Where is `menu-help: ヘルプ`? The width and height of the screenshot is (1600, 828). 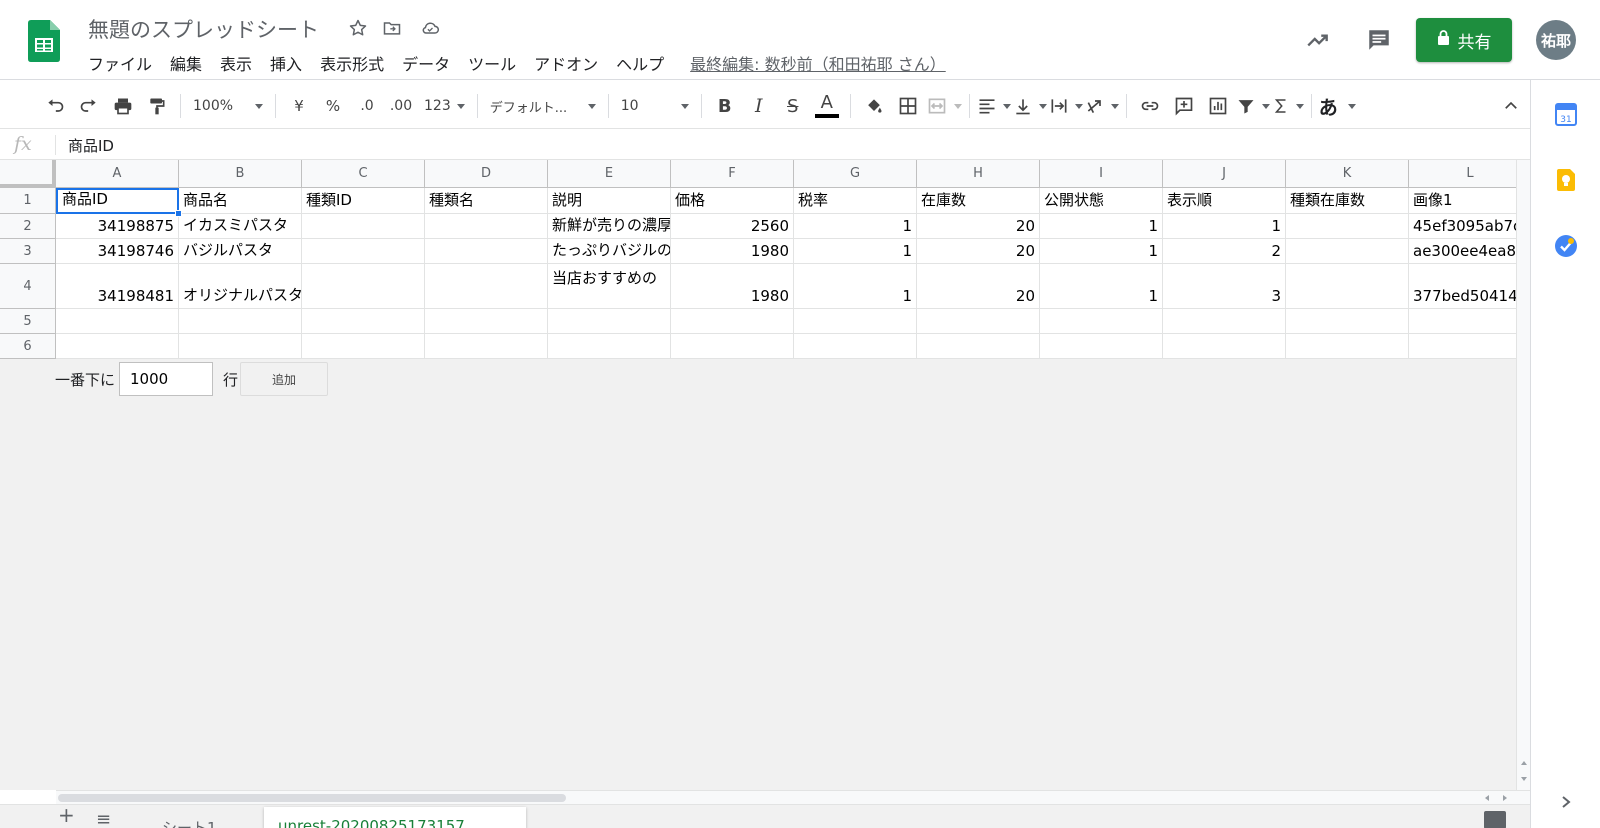
menu-help: ヘルプ is located at coordinates (640, 63).